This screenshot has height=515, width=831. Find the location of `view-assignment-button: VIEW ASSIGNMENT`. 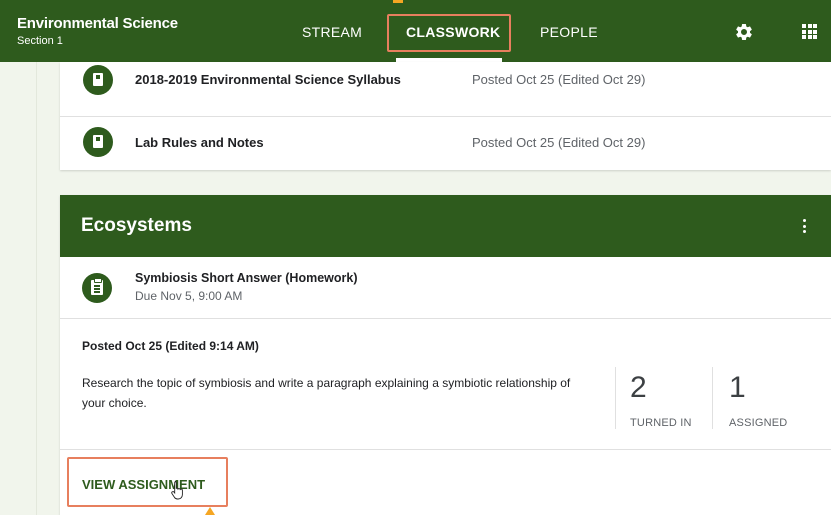

view-assignment-button: VIEW ASSIGNMENT is located at coordinates (143, 484).